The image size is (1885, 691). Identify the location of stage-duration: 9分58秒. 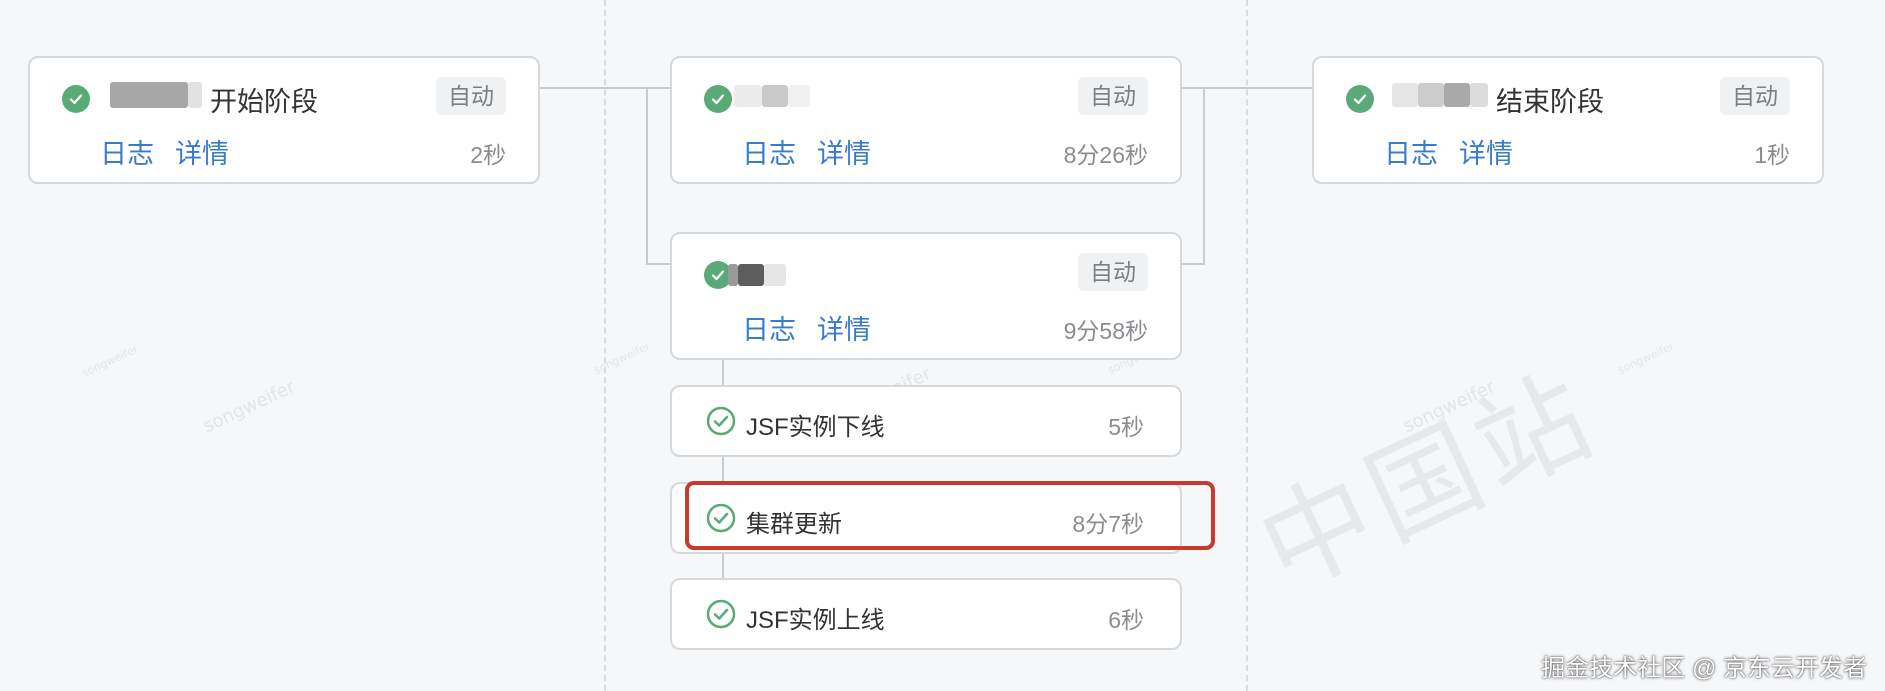
(1105, 331).